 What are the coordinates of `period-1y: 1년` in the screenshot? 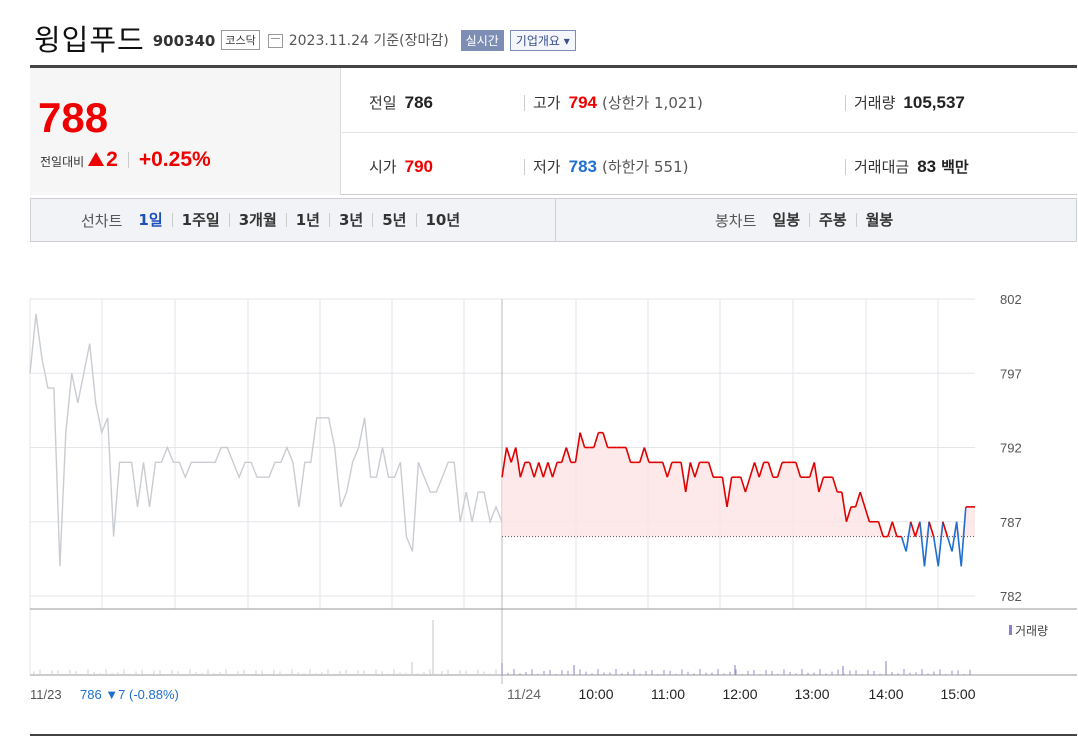 It's located at (307, 220).